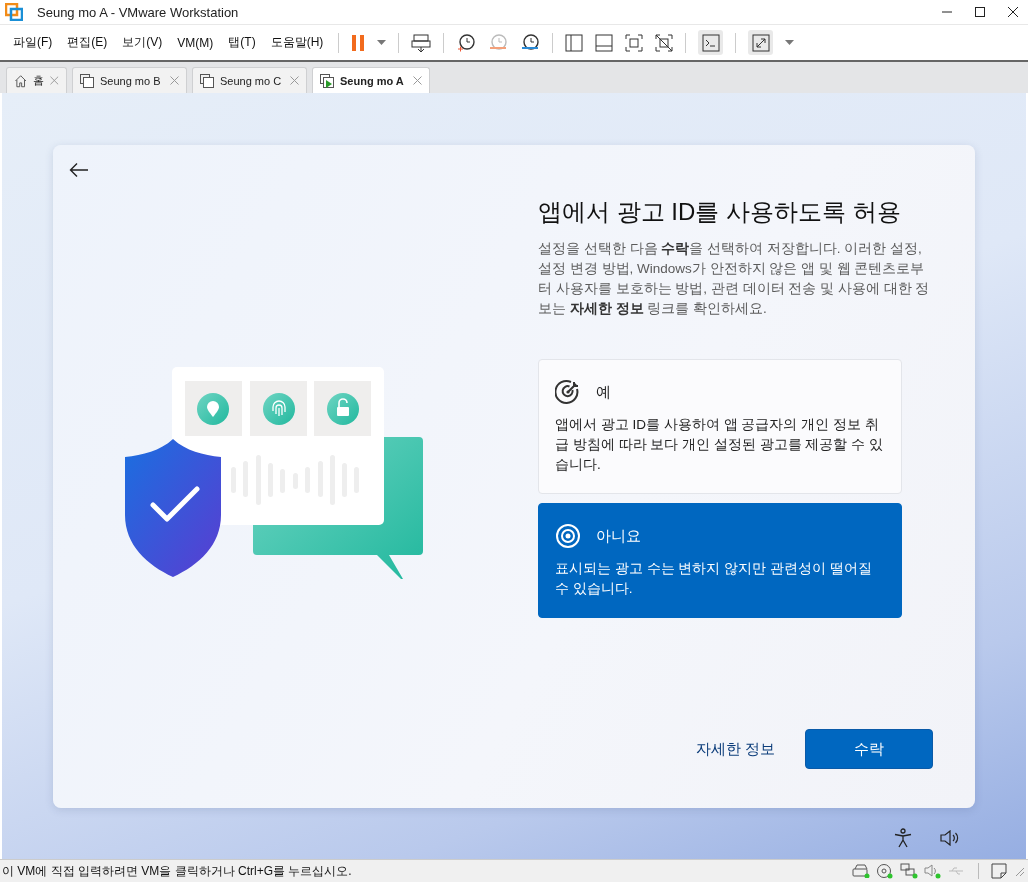  What do you see at coordinates (142, 42) in the screenshot?
I see `menu-item: 보기(V)` at bounding box center [142, 42].